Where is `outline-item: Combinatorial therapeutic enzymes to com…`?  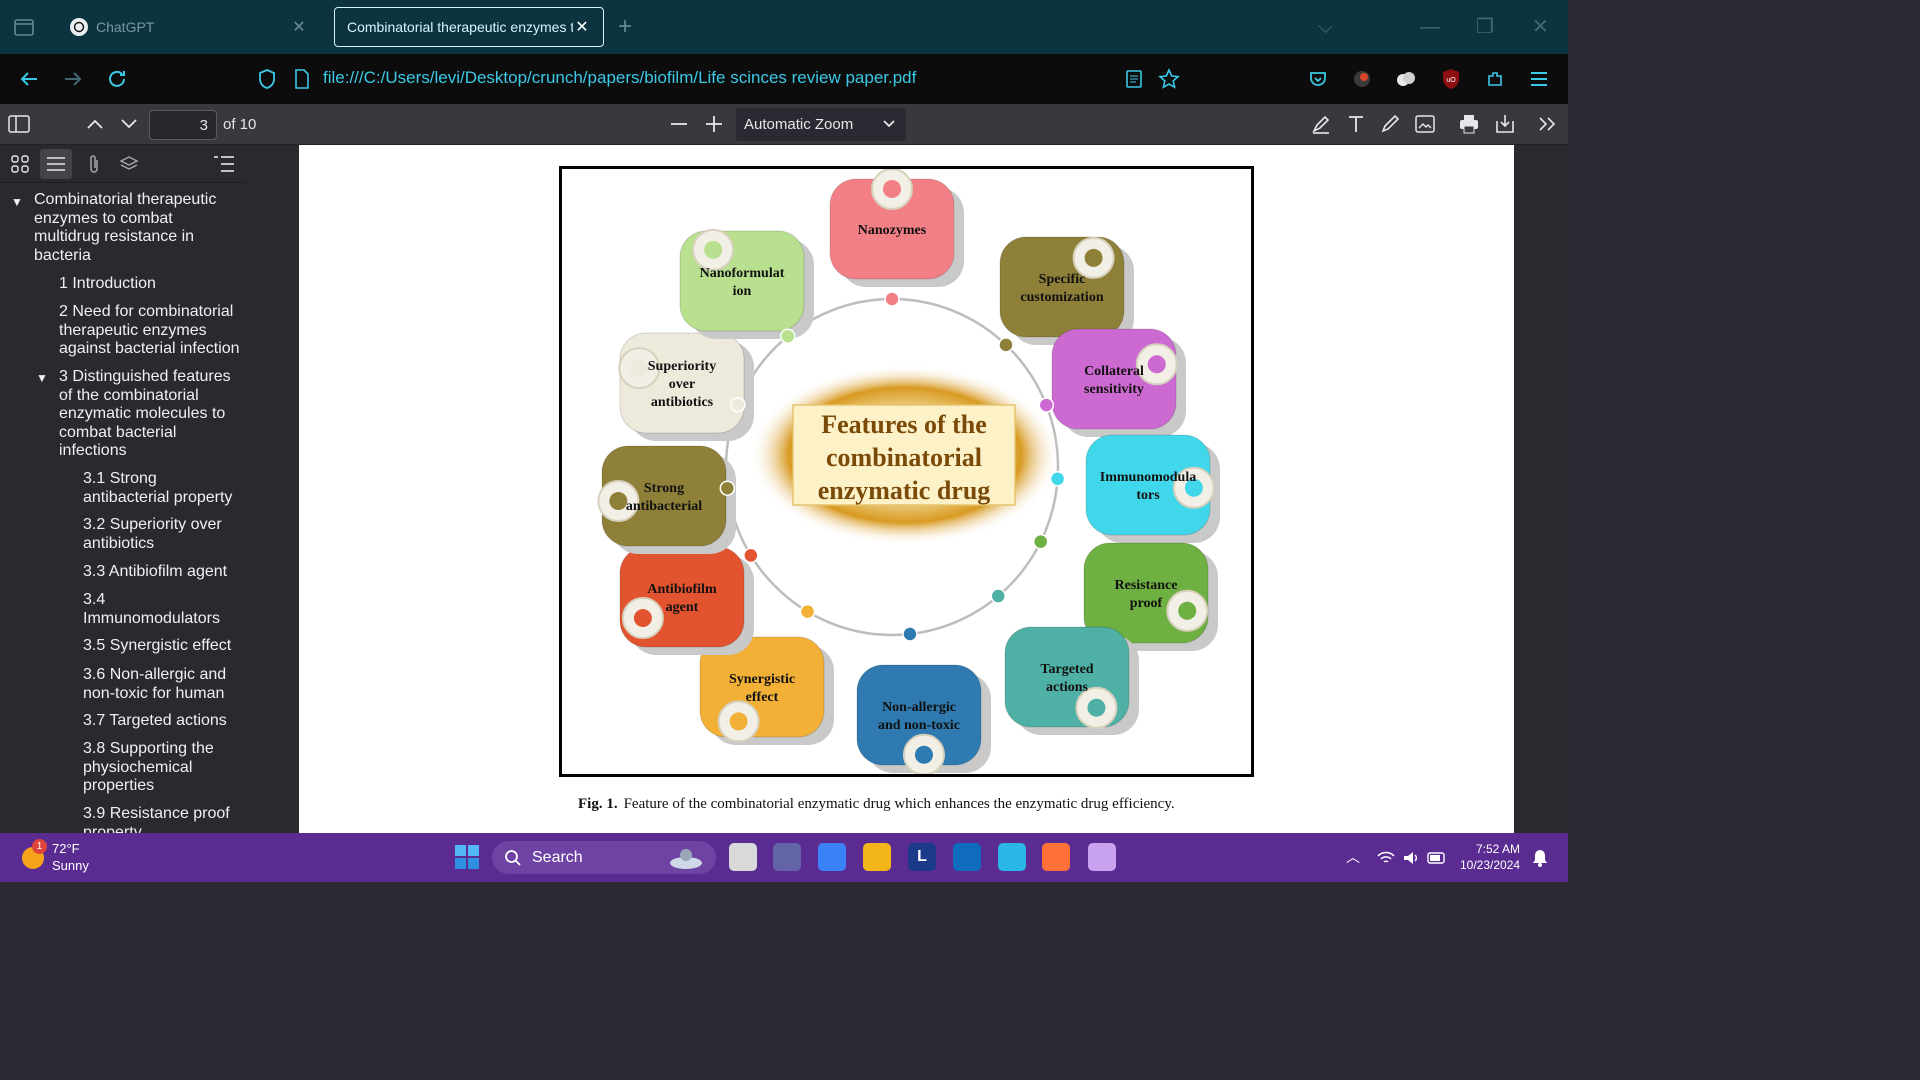
outline-item: Combinatorial therapeutic enzymes to com… is located at coordinates (134, 228).